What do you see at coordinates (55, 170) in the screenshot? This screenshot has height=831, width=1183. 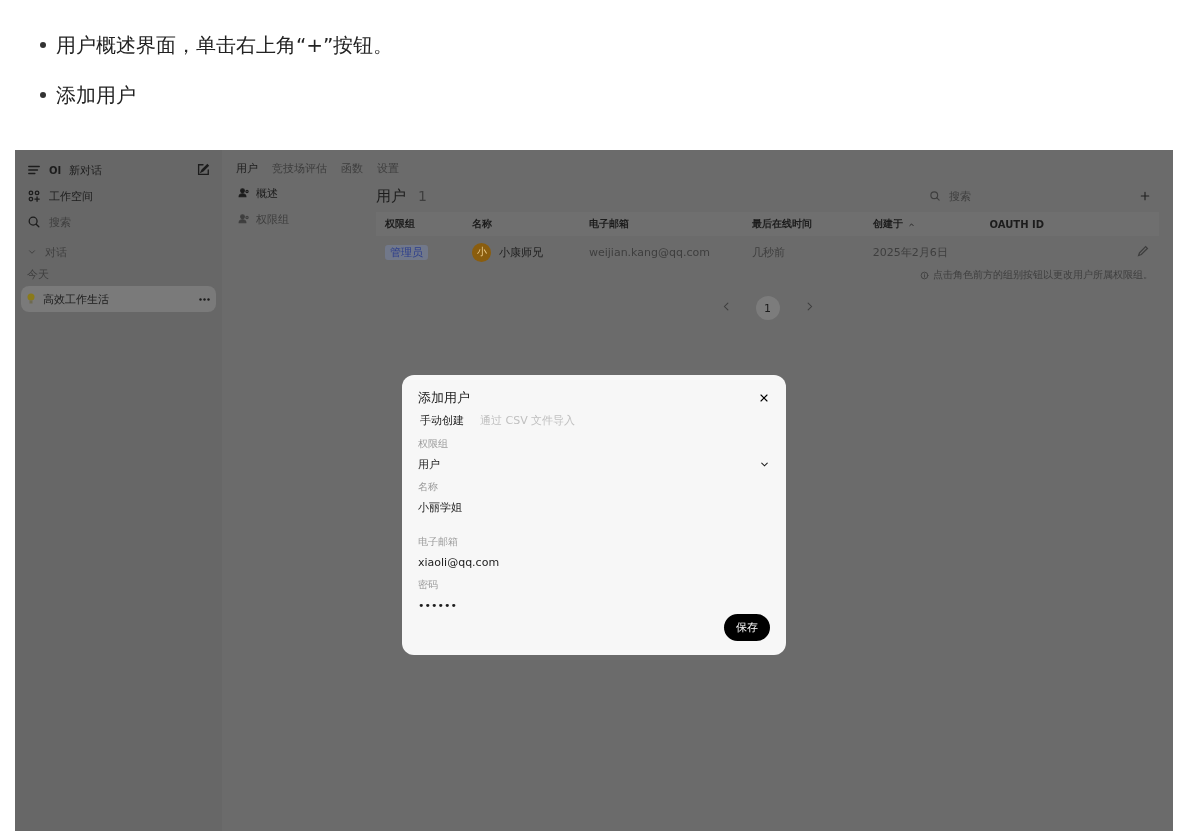 I see `logo: OI` at bounding box center [55, 170].